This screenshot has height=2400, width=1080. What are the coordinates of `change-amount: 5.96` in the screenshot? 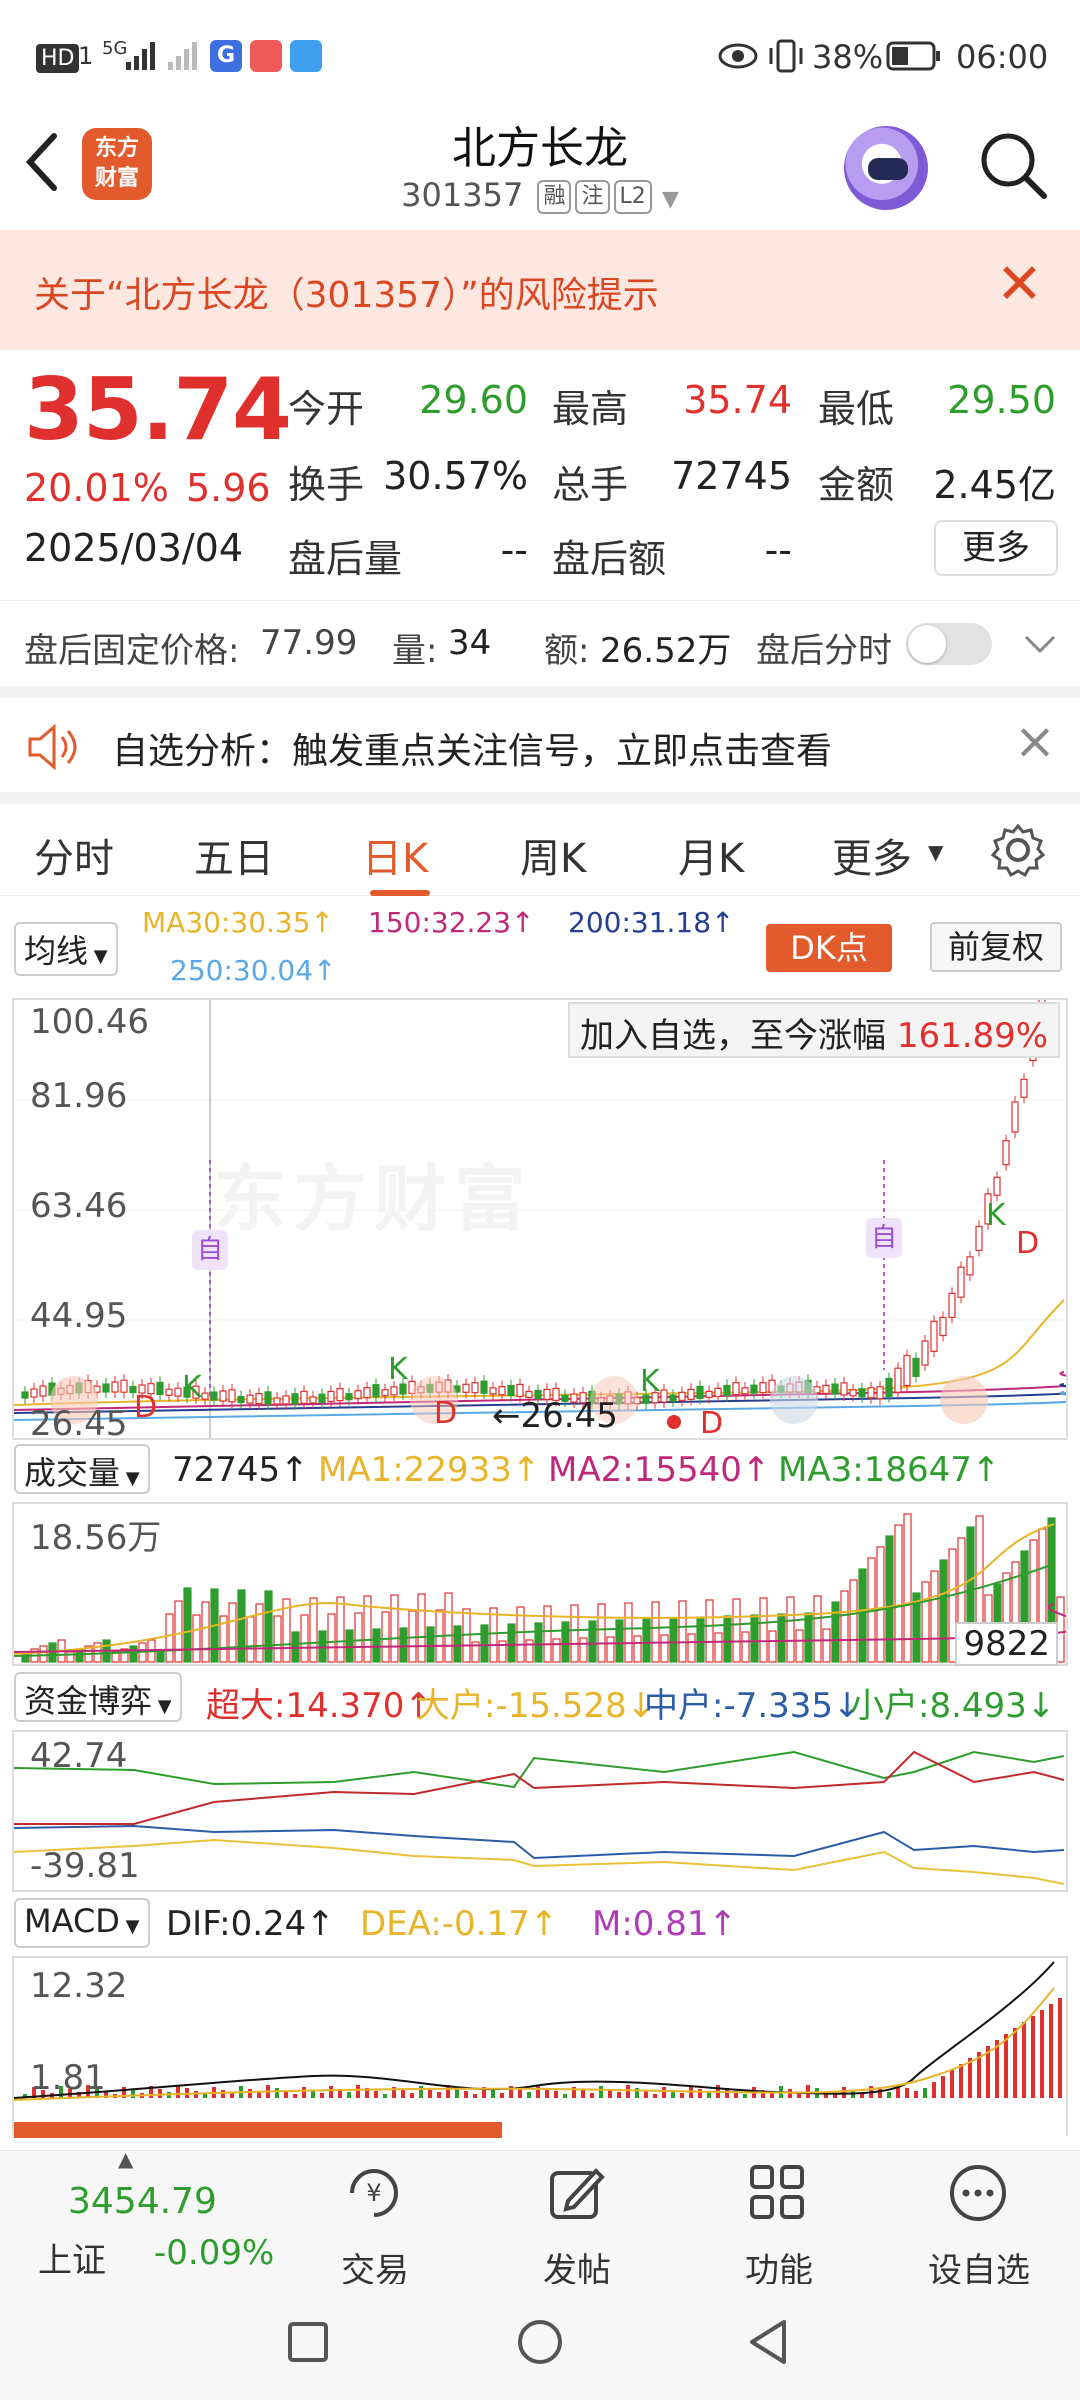 It's located at (228, 488).